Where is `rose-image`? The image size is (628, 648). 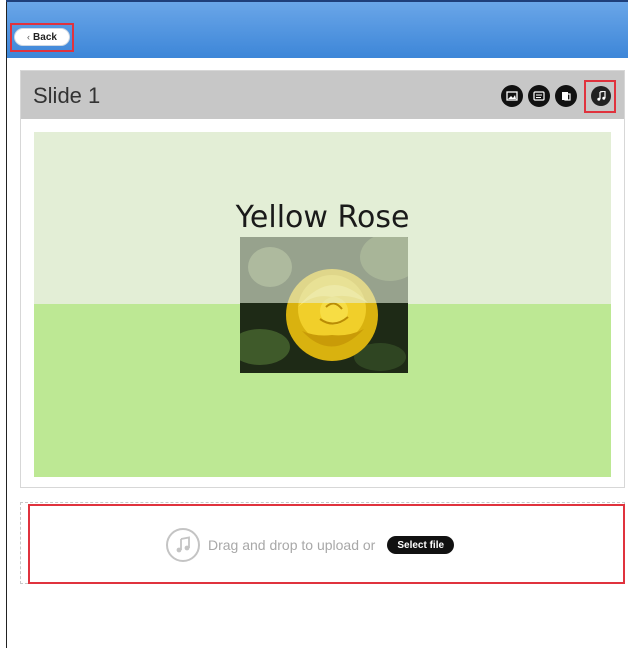
rose-image is located at coordinates (324, 305).